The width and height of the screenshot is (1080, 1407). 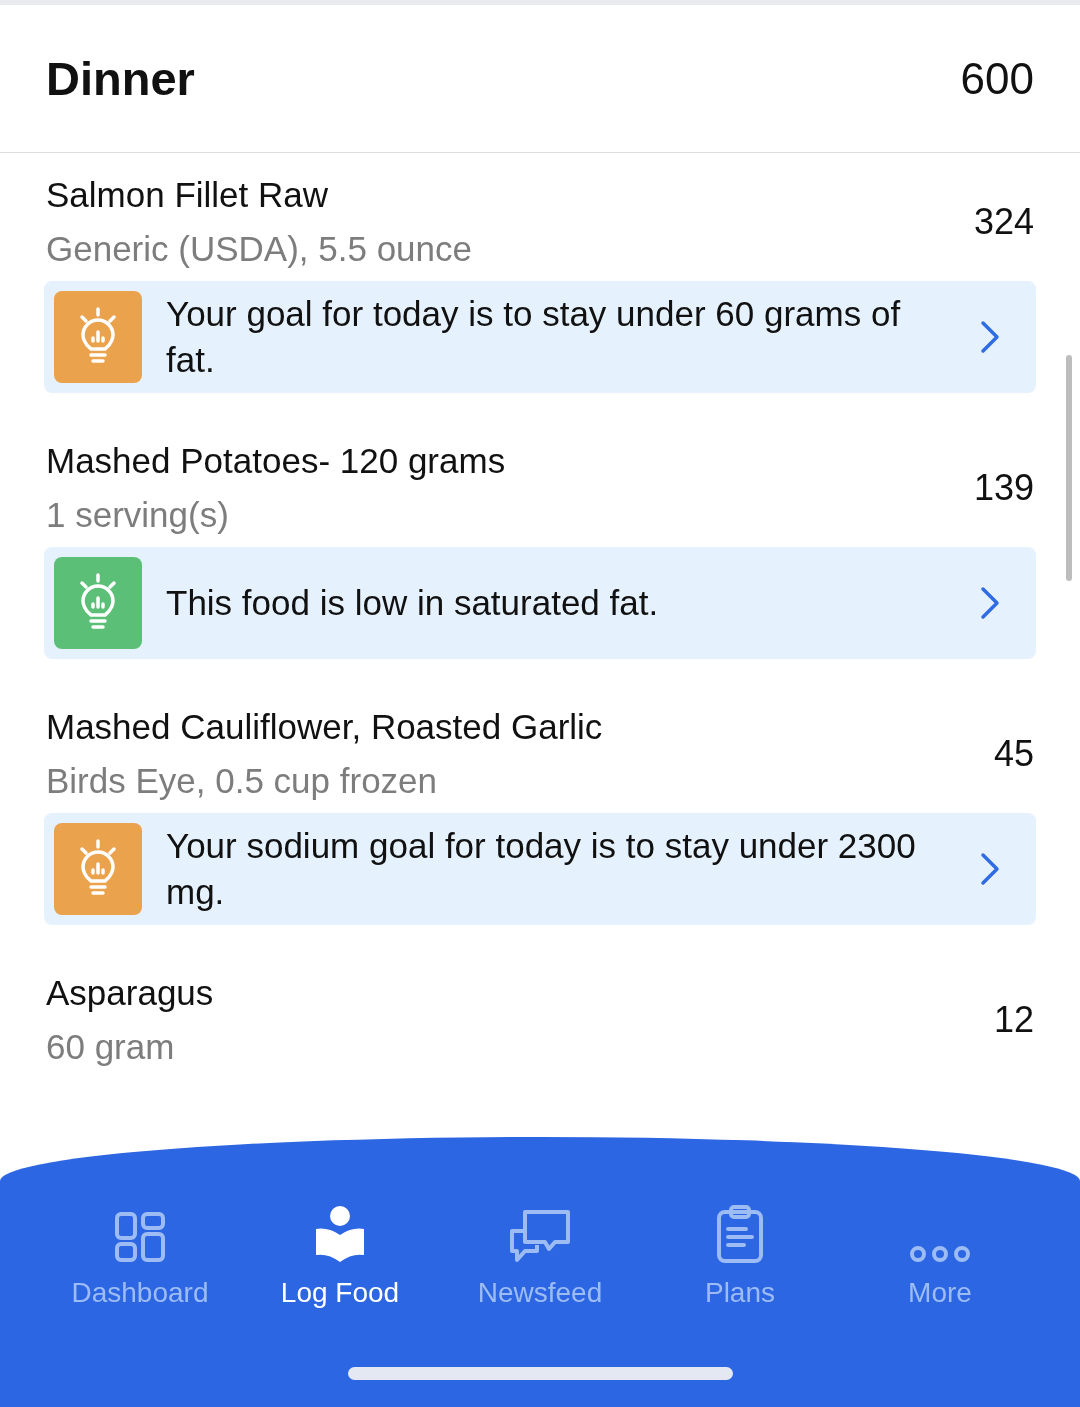 What do you see at coordinates (140, 1237) in the screenshot?
I see `grid-icon` at bounding box center [140, 1237].